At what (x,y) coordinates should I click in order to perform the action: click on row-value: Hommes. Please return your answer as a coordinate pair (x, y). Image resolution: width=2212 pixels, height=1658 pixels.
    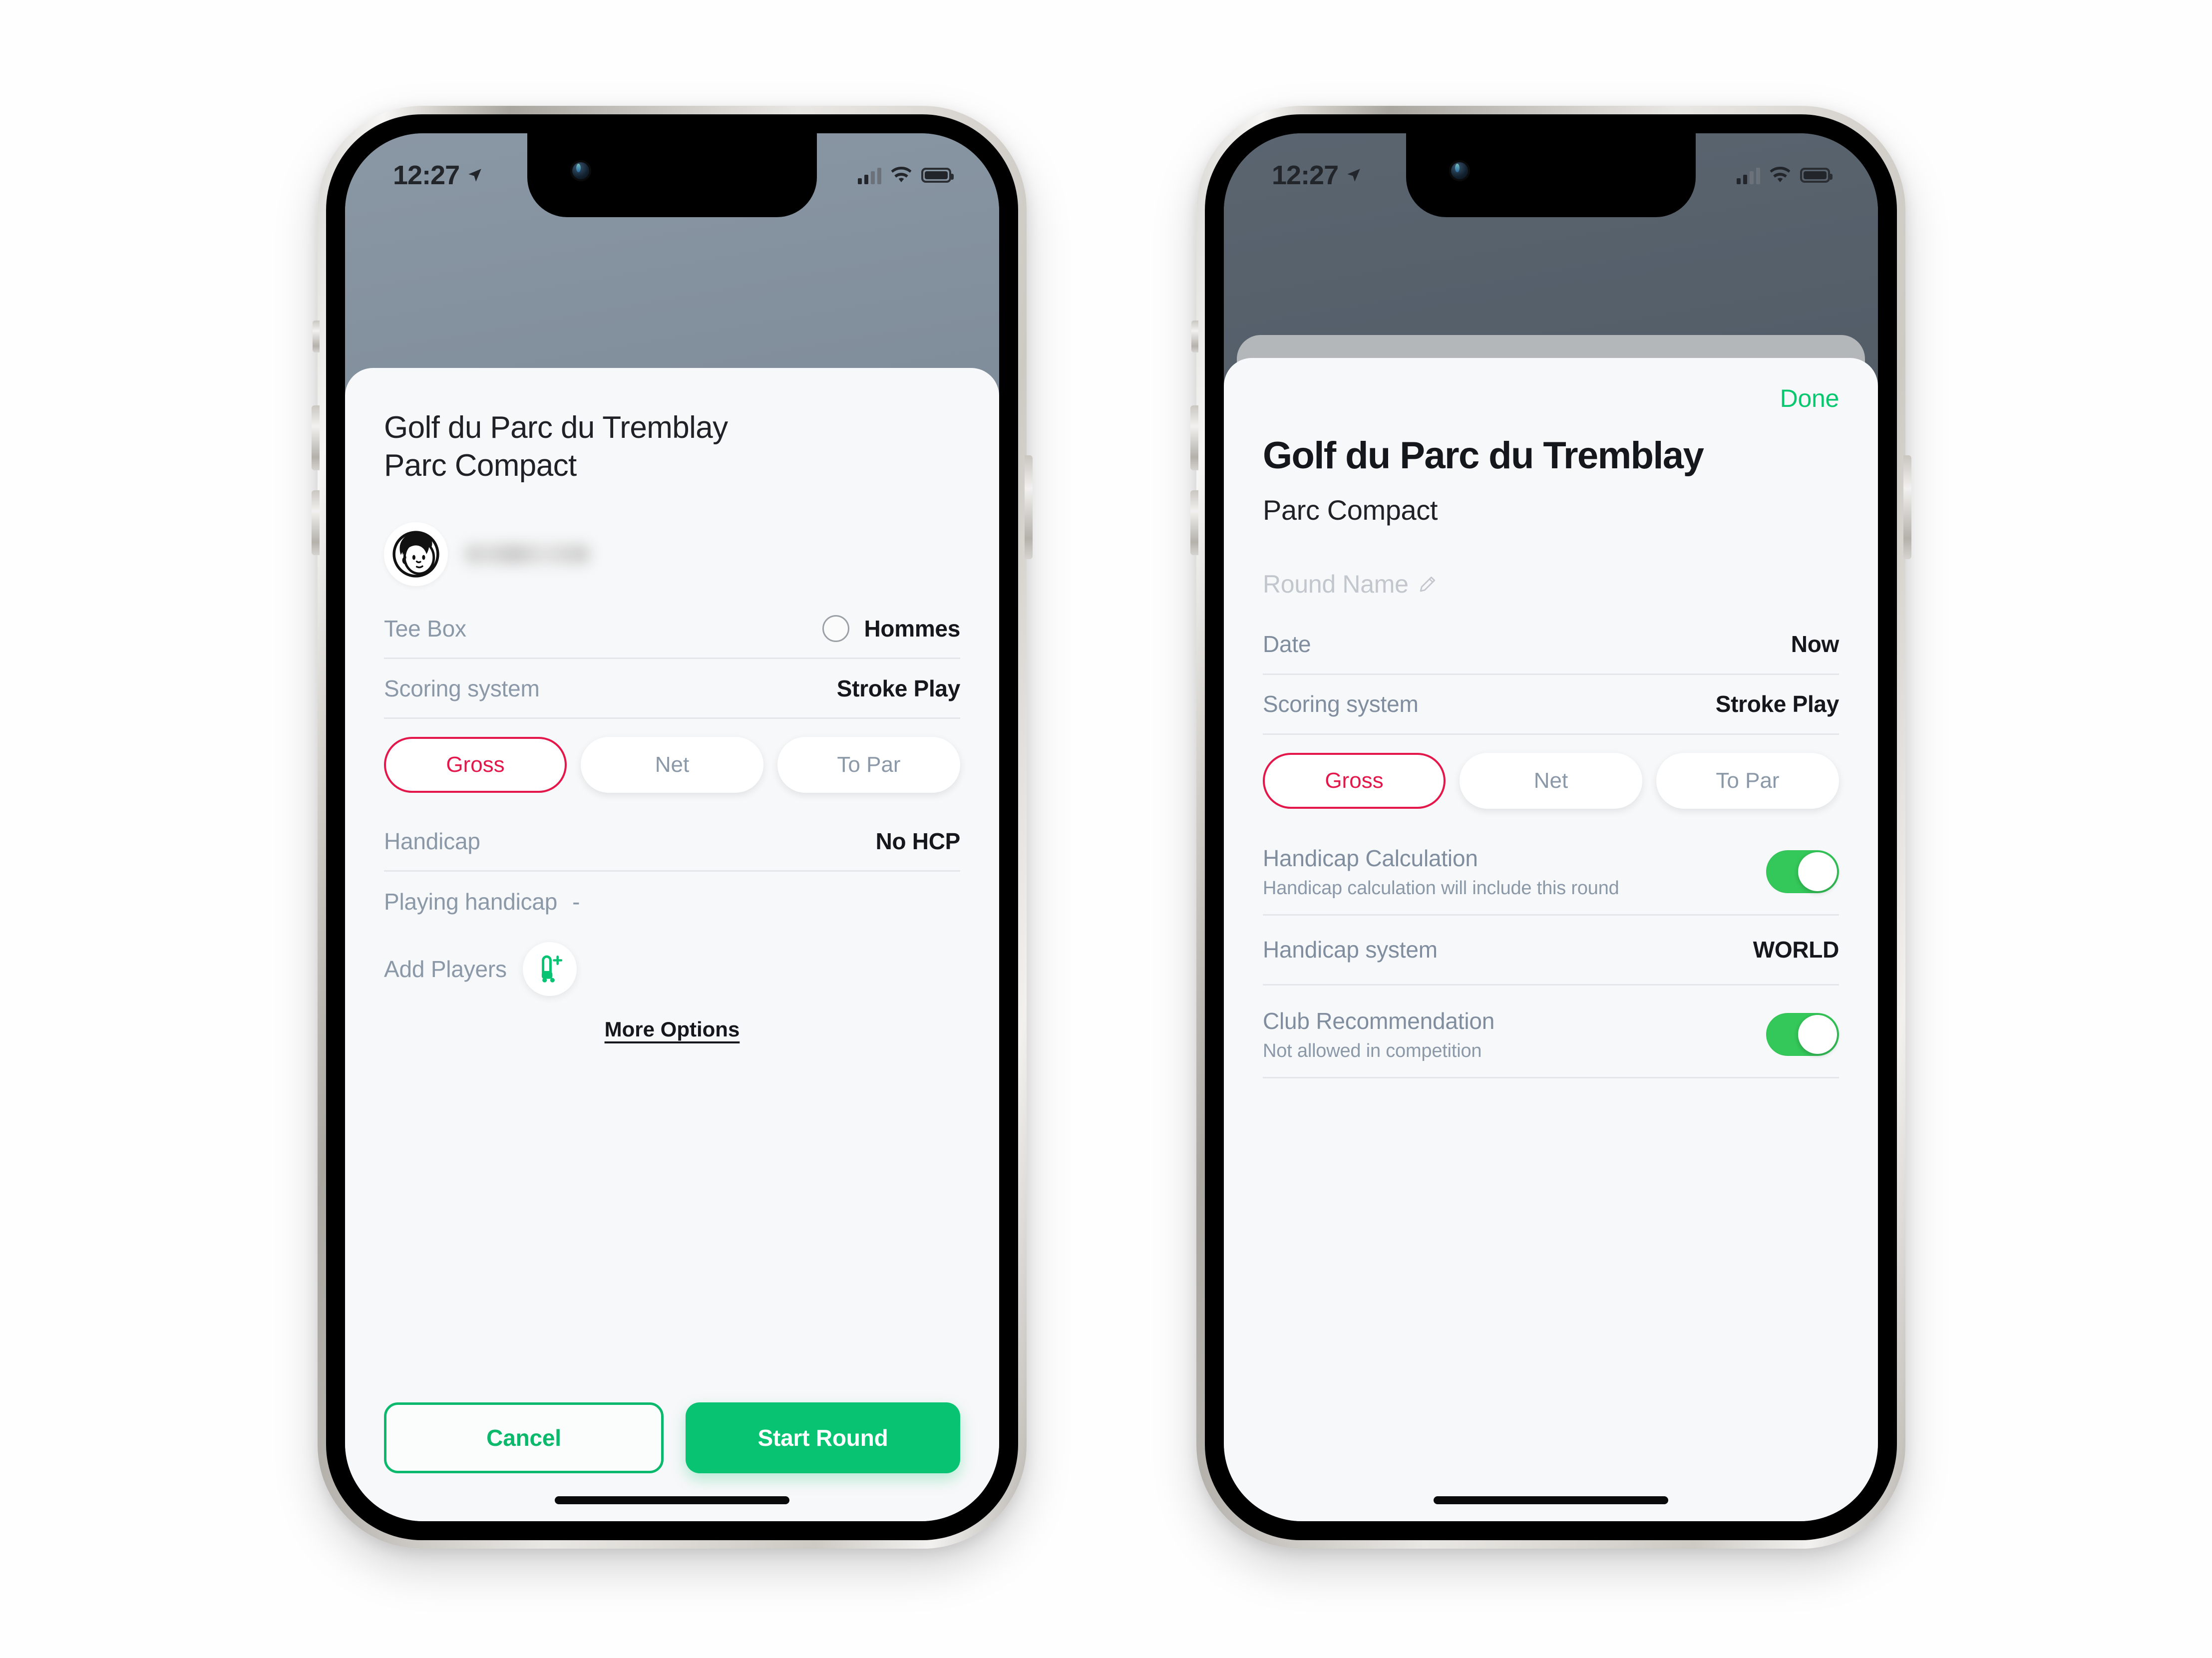
    Looking at the image, I should click on (912, 628).